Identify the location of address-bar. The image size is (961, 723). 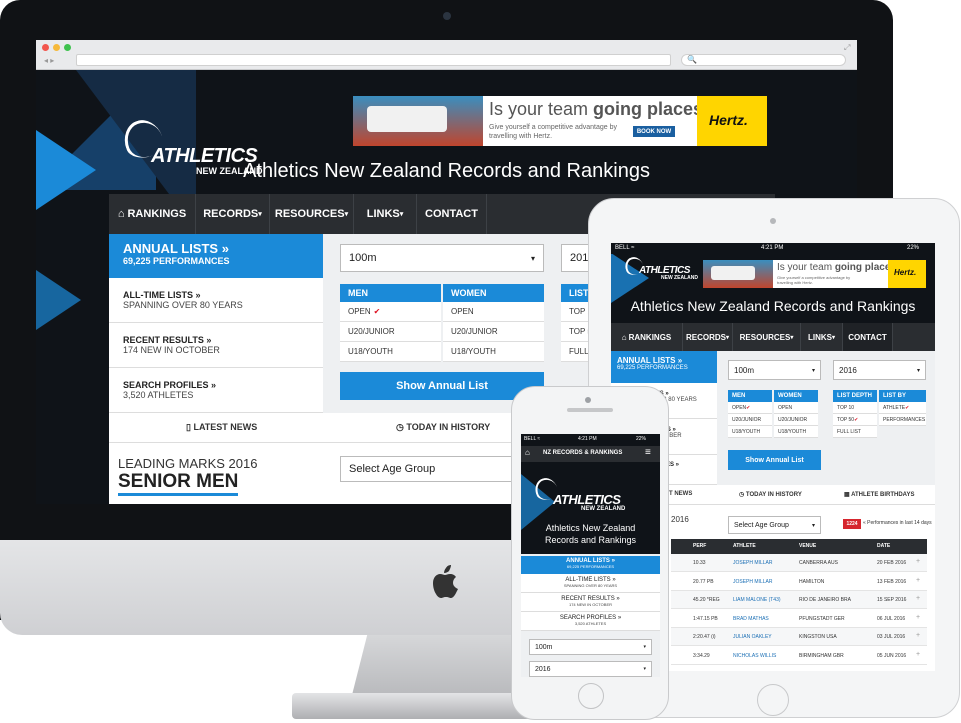
(373, 60).